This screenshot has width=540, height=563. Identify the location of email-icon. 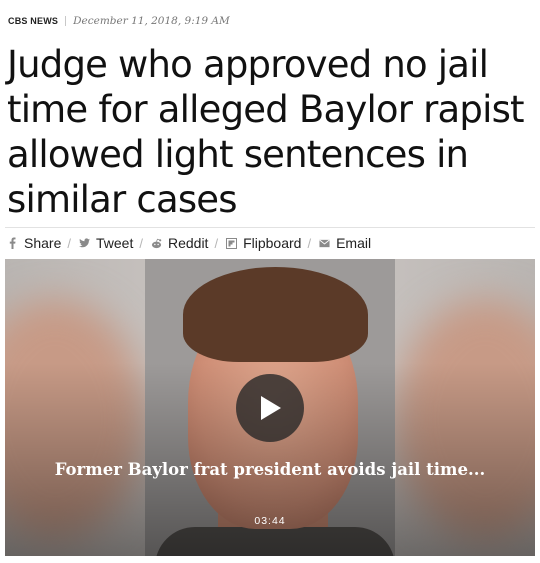
(324, 243).